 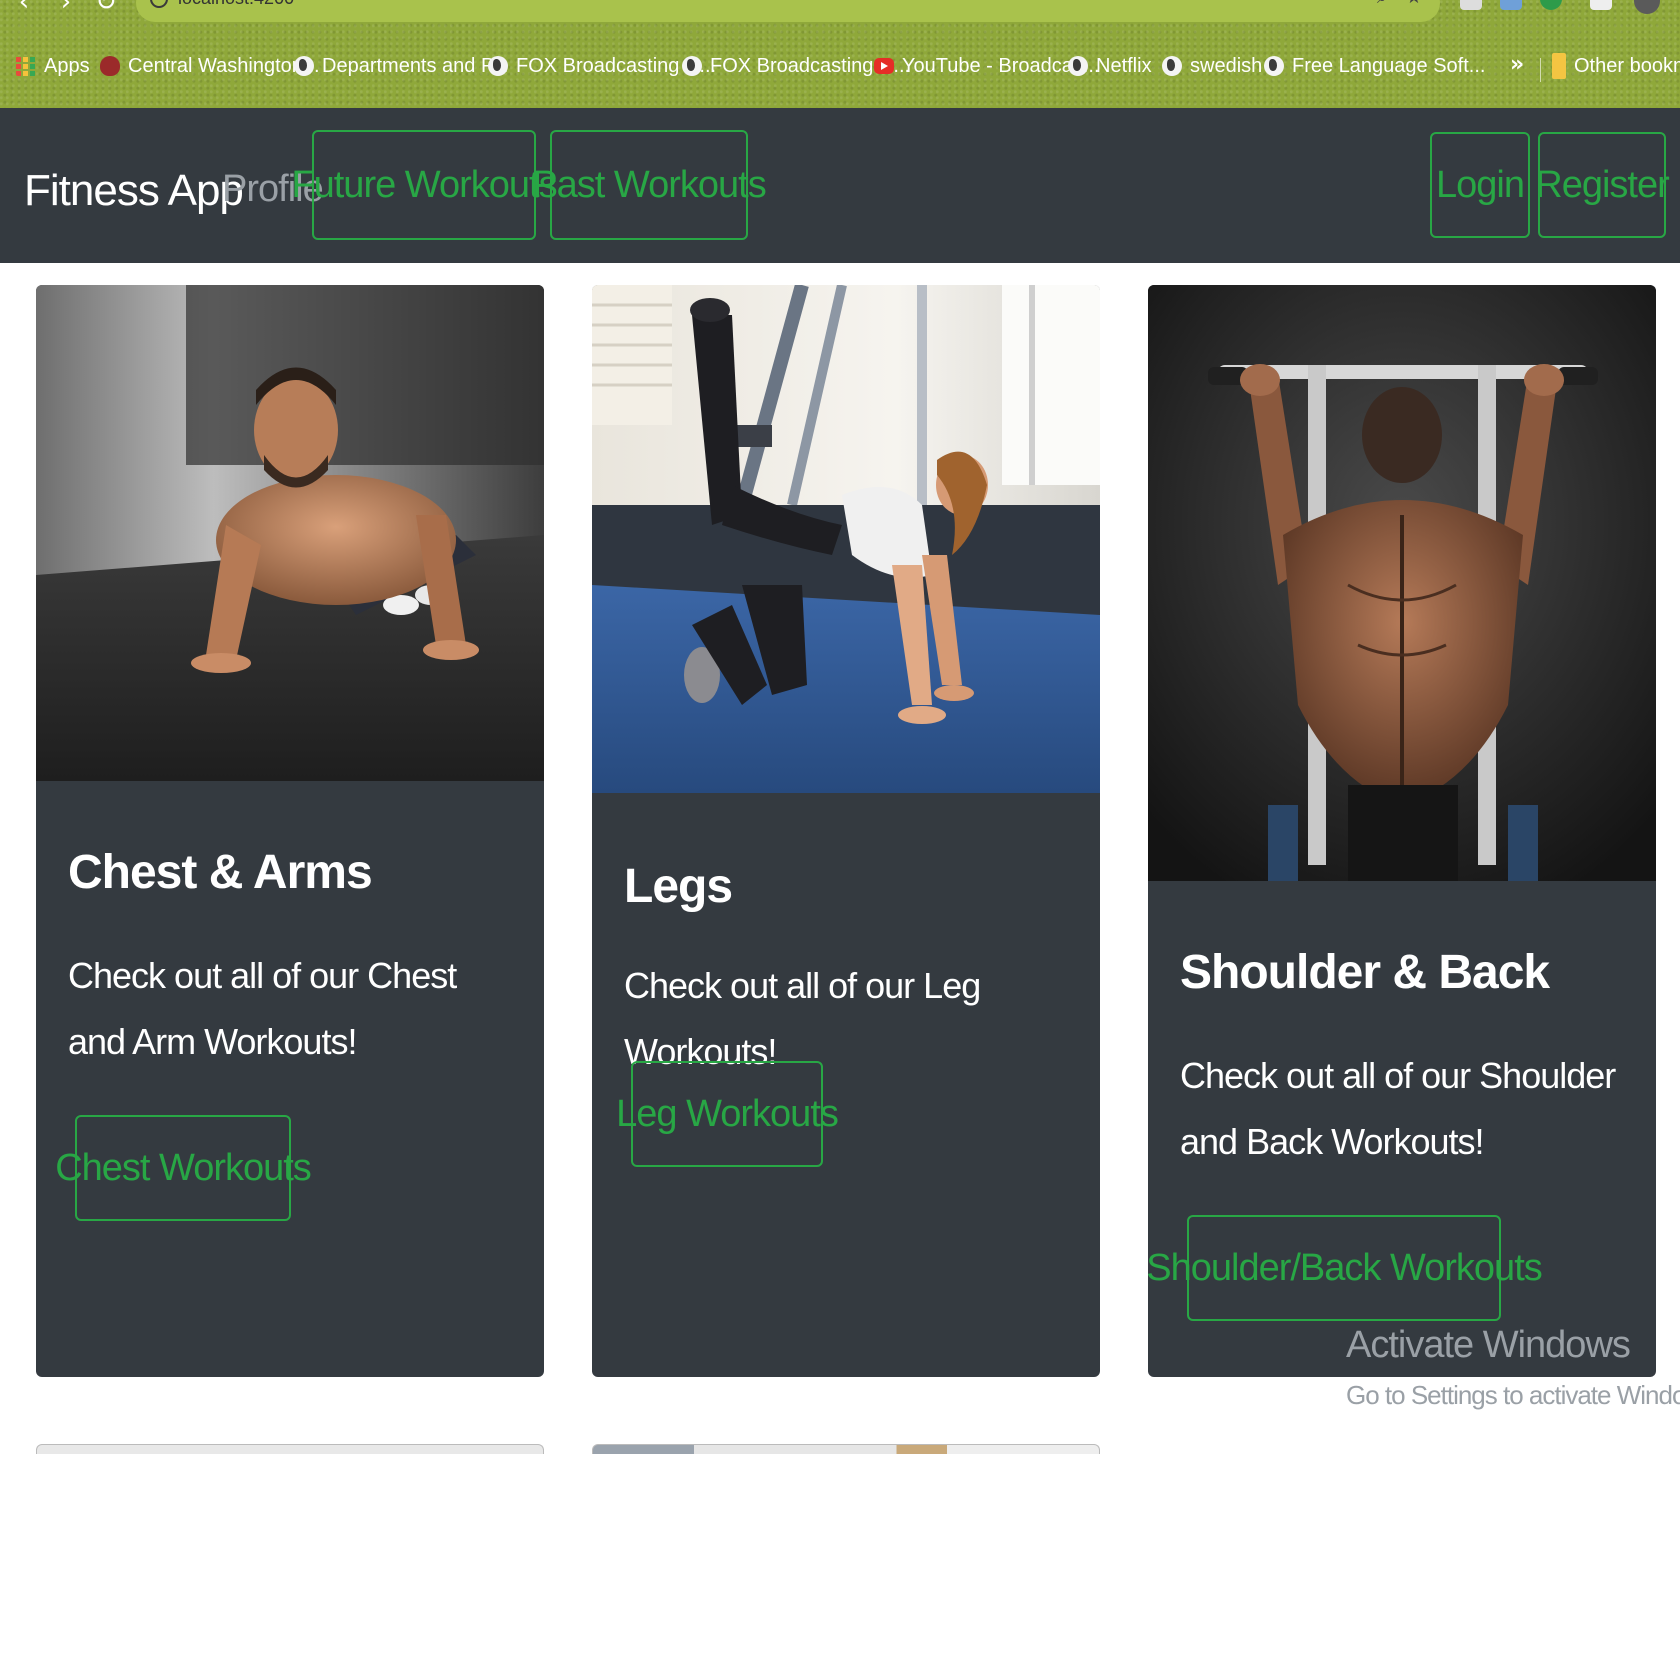 I want to click on future-workouts-button: Future Workouts, so click(x=424, y=185).